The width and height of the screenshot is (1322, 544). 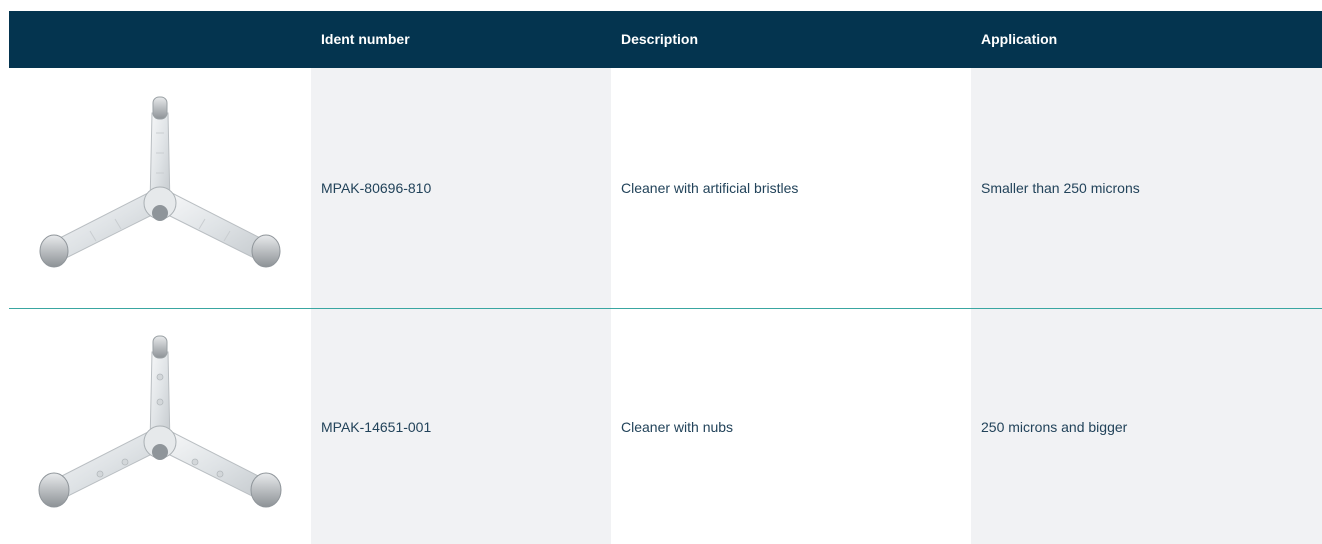 What do you see at coordinates (160, 182) in the screenshot?
I see `tri-arm-cleaner-bristles-image` at bounding box center [160, 182].